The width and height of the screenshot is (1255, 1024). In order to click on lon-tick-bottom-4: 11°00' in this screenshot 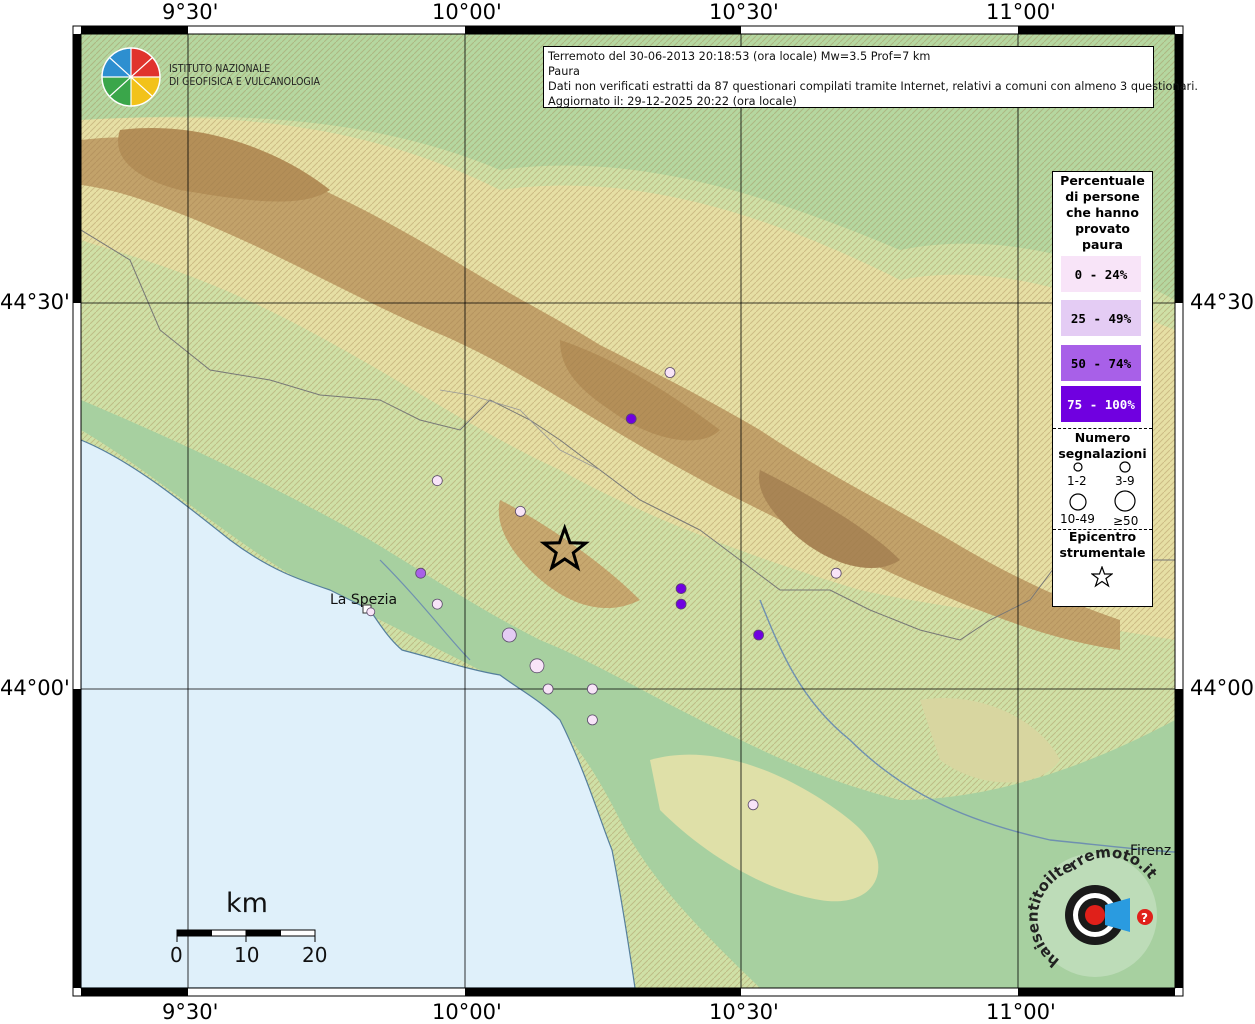, I will do `click(1021, 1012)`.